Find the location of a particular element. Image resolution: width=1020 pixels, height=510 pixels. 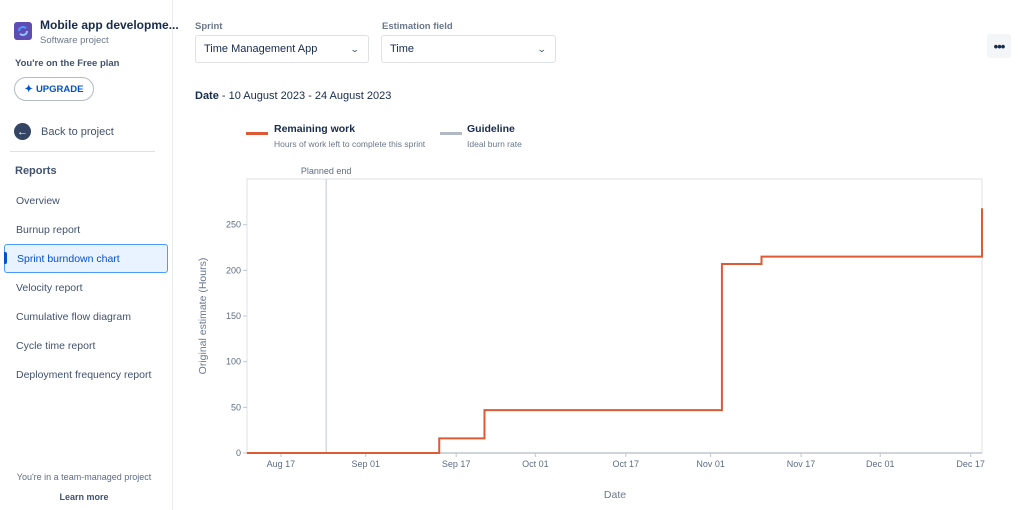

x-tick-label: Dec 01 is located at coordinates (880, 464).